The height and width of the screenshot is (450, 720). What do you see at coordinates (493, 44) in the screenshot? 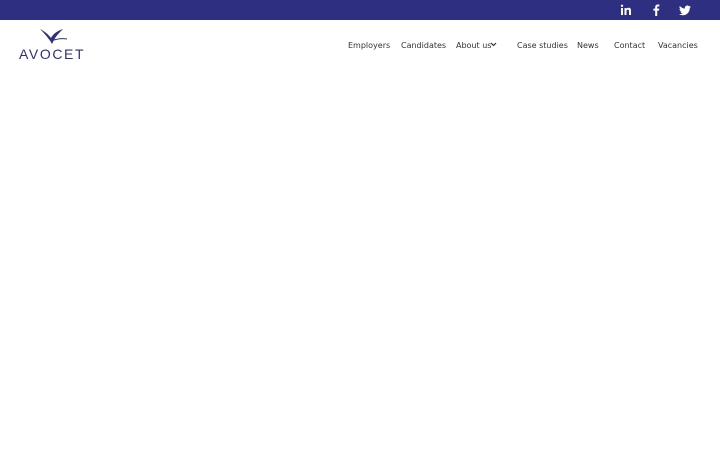
I see `chevron-down-icon` at bounding box center [493, 44].